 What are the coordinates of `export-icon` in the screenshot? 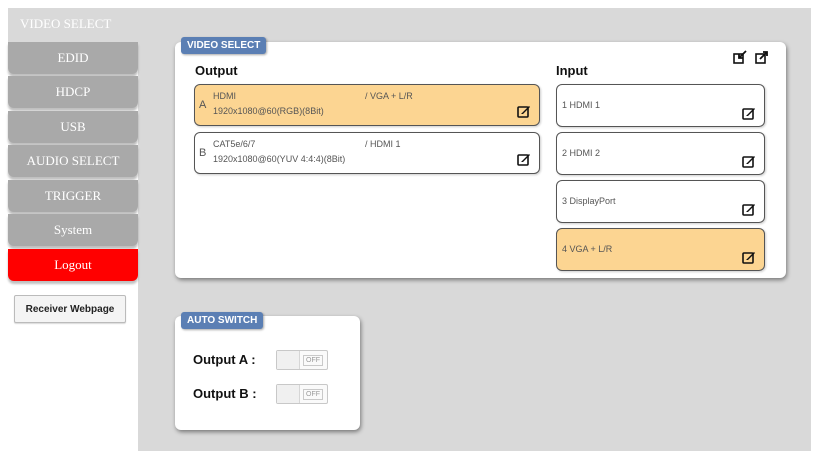 It's located at (762, 57).